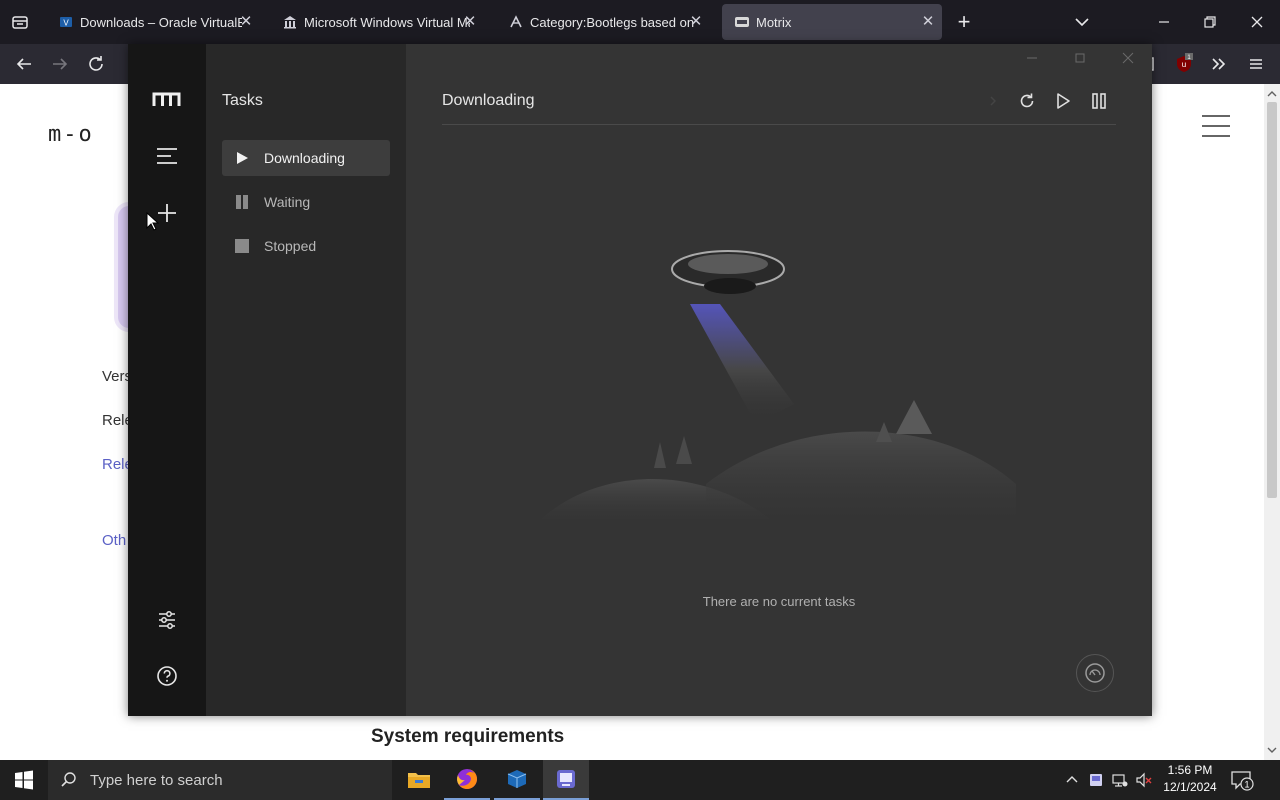  Describe the element at coordinates (242, 246) in the screenshot. I see `stop-icon` at that location.